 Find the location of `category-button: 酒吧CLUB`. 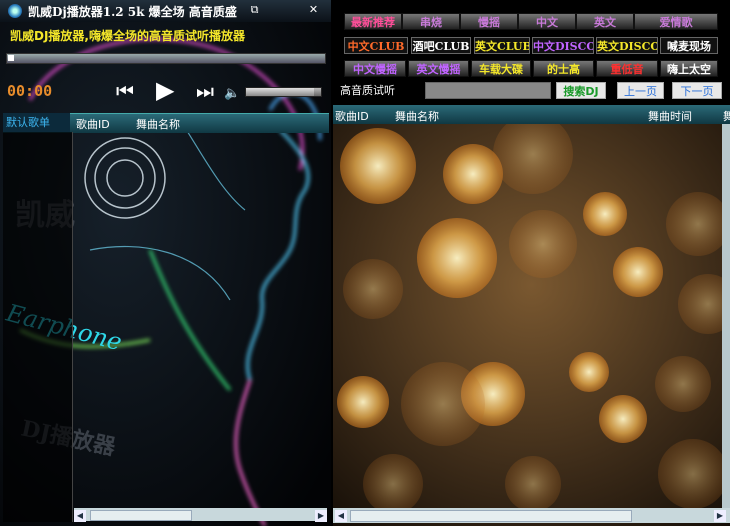

category-button: 酒吧CLUB is located at coordinates (441, 45).